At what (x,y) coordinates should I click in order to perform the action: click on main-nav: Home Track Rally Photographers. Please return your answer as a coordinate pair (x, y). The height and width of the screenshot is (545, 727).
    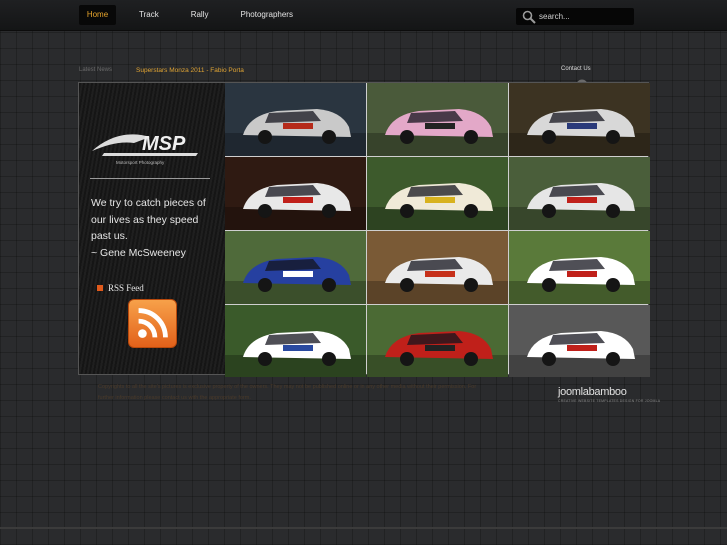
    Looking at the image, I should click on (192, 15).